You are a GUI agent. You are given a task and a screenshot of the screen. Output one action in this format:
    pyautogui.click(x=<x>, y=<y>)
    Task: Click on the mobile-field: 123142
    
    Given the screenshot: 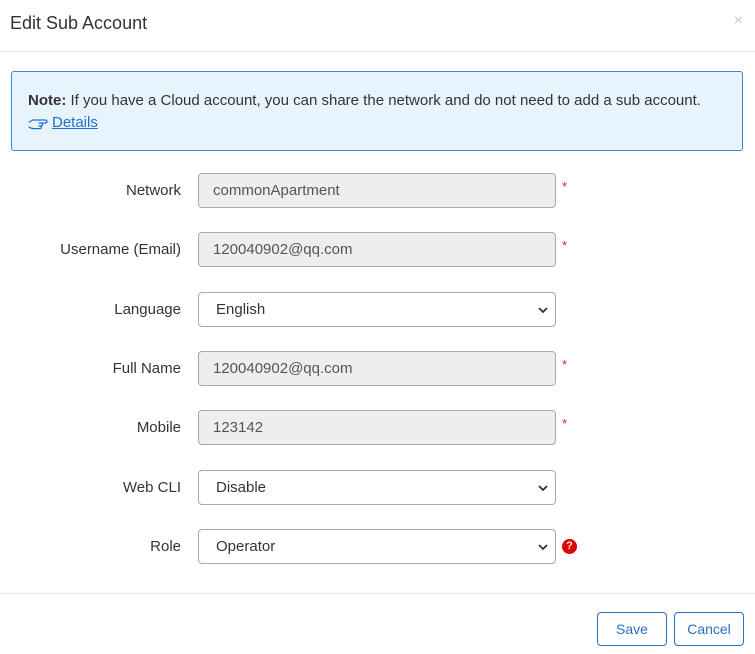 What is the action you would take?
    pyautogui.click(x=377, y=427)
    